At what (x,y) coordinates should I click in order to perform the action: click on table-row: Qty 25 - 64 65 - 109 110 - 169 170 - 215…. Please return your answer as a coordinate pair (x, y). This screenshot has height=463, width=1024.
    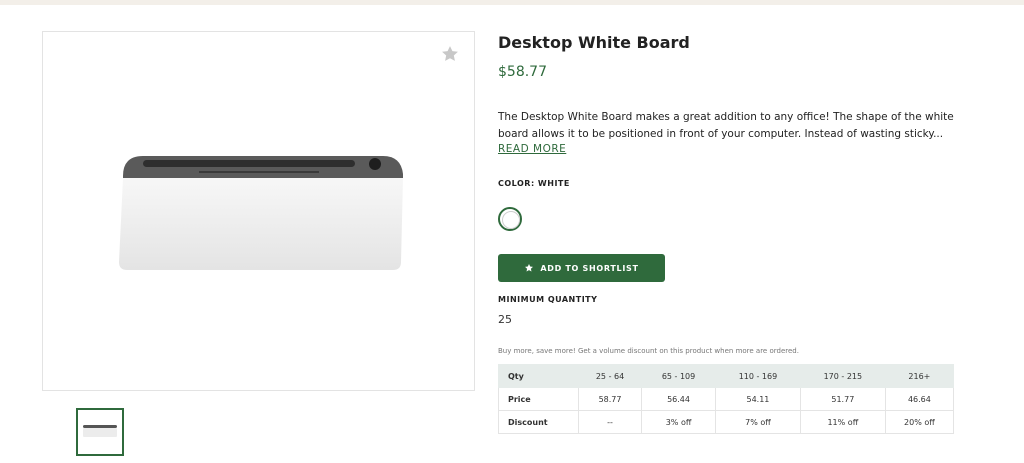
    Looking at the image, I should click on (726, 376).